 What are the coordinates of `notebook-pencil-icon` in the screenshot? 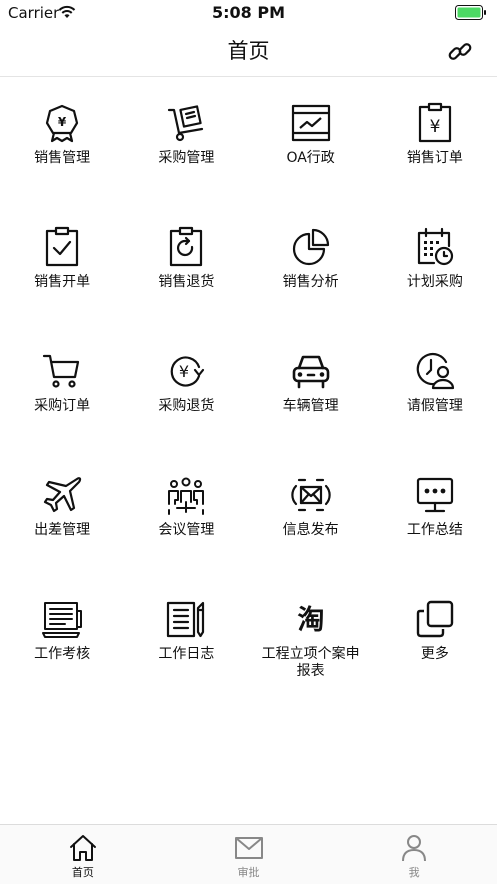 It's located at (186, 619).